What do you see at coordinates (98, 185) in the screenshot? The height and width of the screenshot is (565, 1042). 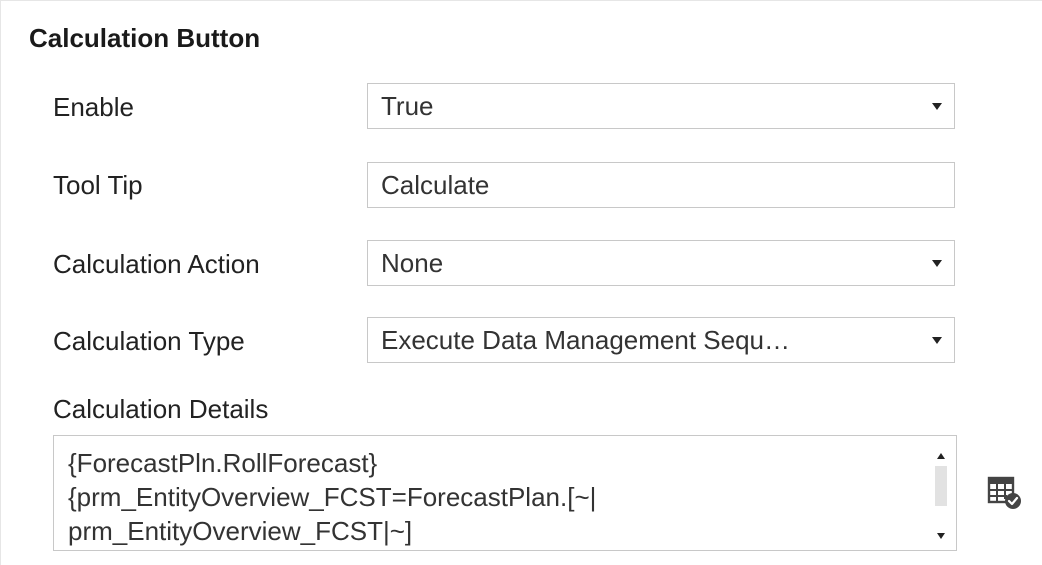 I see `tool-tip-label: Tool Tip` at bounding box center [98, 185].